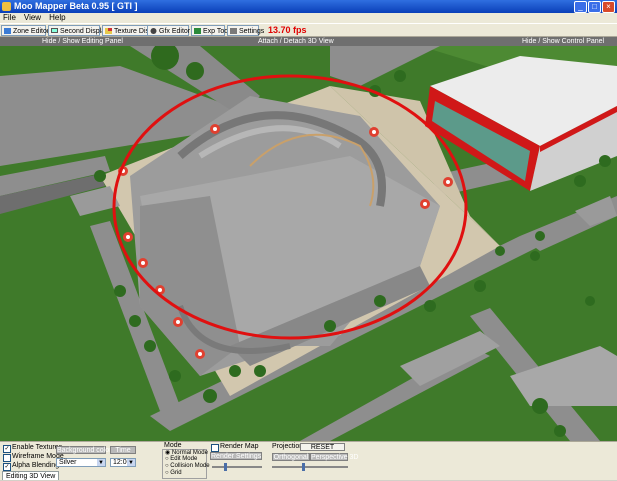 The image size is (617, 481). Describe the element at coordinates (54, 30) in the screenshot. I see `display-icon` at that location.